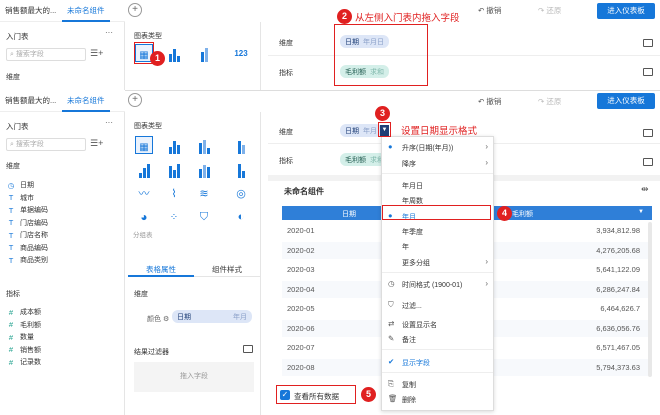 The image size is (660, 415). I want to click on dimension-field-item: T 门店编码, so click(61, 223).